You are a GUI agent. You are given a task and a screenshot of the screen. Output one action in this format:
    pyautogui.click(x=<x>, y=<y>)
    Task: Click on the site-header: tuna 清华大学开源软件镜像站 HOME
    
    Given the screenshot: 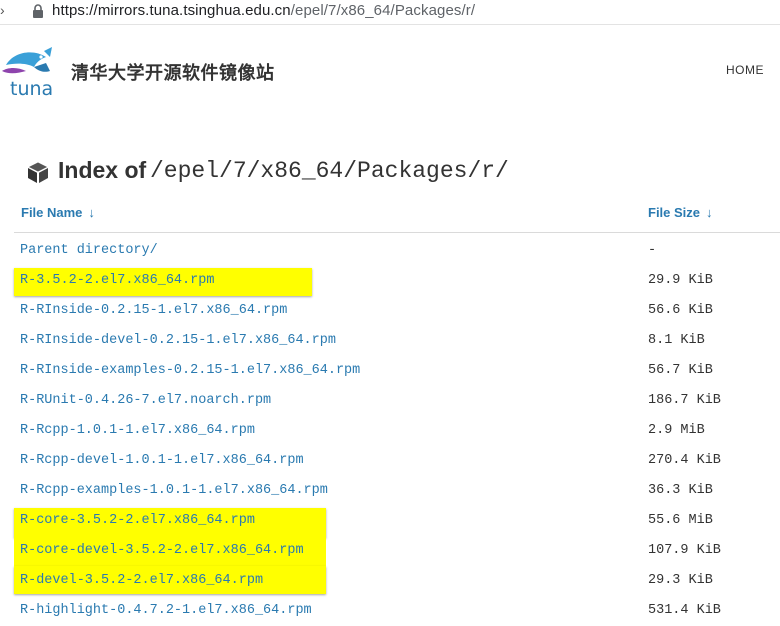 What is the action you would take?
    pyautogui.click(x=390, y=68)
    